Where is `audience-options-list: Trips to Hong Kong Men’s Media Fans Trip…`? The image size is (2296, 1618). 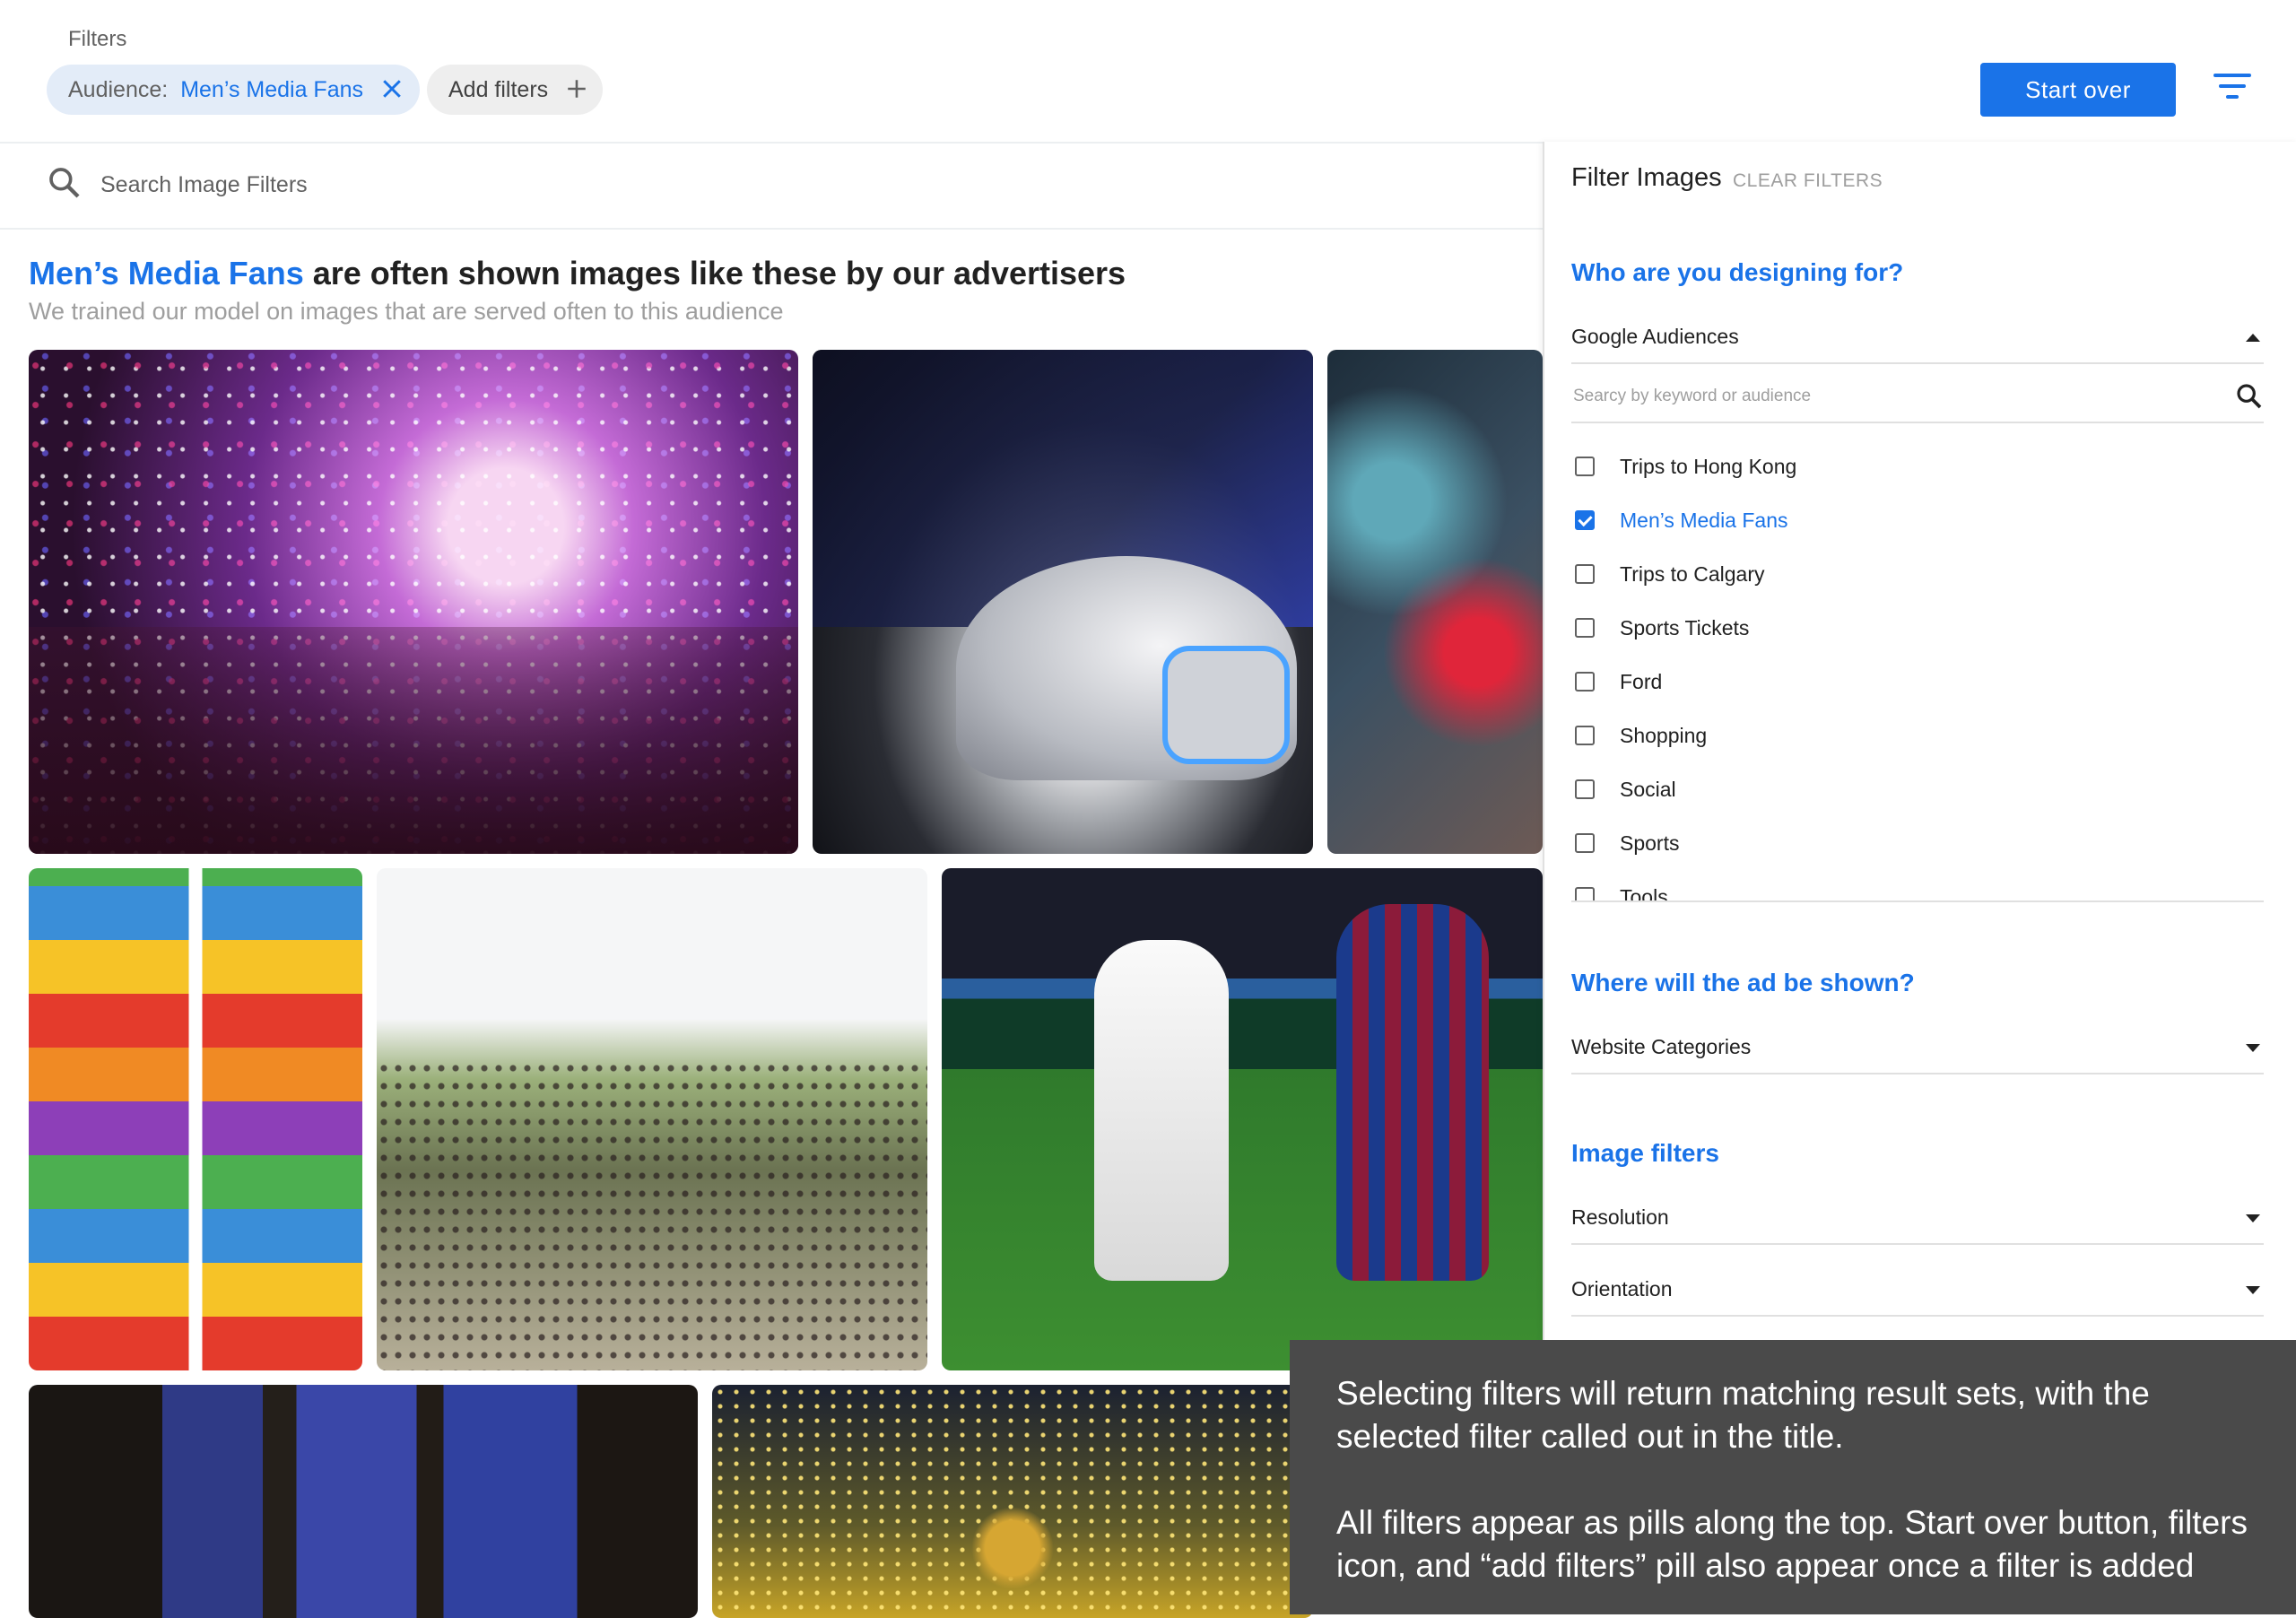 audience-options-list: Trips to Hong Kong Men’s Media Fans Trip… is located at coordinates (1917, 670).